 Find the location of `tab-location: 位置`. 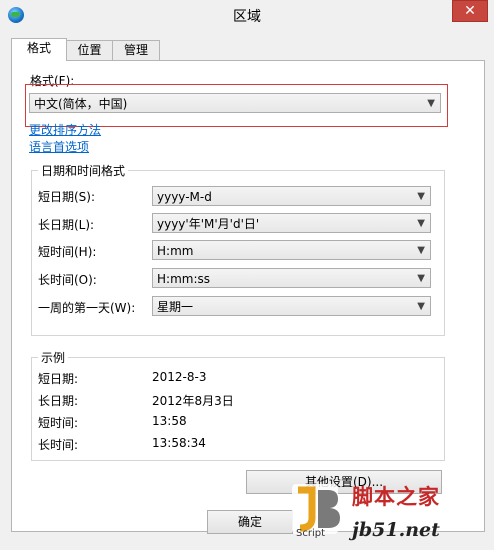

tab-location: 位置 is located at coordinates (89, 50).